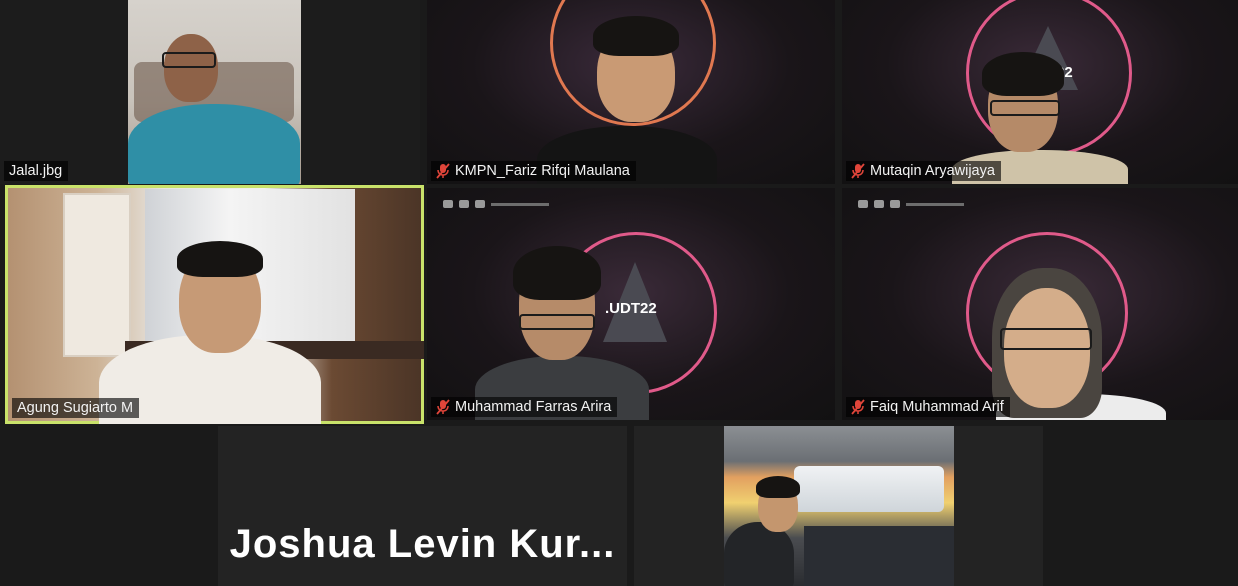 The image size is (1238, 586). I want to click on participant-tile-jalal: Jalal.jbg, so click(210, 92).